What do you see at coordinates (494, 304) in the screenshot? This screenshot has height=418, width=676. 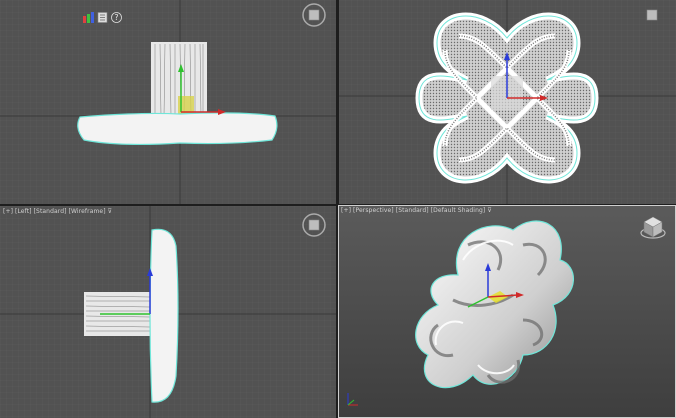 I see `perspective-model-knot` at bounding box center [494, 304].